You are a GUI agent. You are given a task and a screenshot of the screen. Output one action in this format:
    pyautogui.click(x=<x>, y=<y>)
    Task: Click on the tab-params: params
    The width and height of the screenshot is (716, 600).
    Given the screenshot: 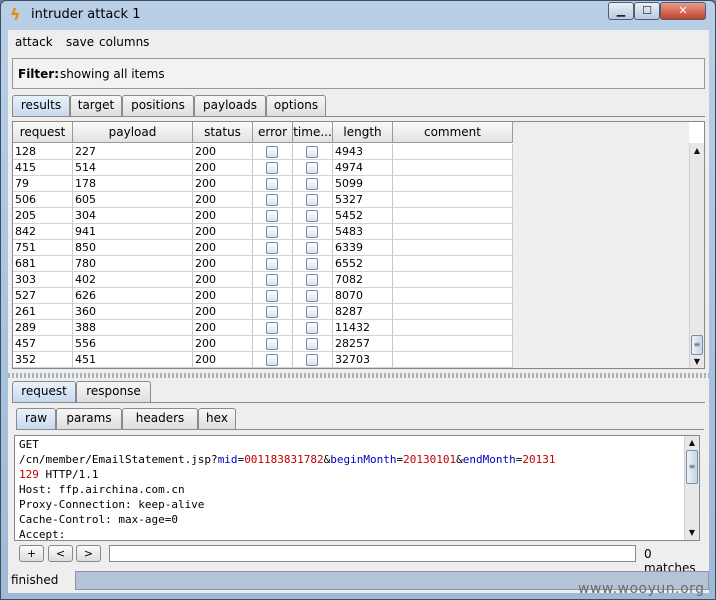 What is the action you would take?
    pyautogui.click(x=89, y=418)
    